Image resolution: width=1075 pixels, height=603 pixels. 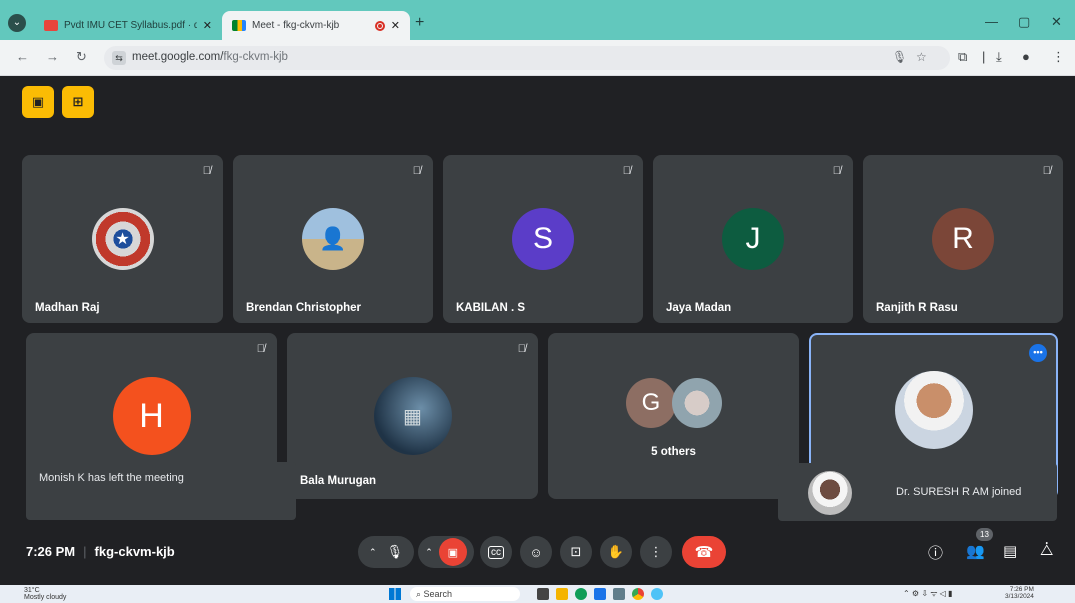 I want to click on people-icon: 👥, so click(x=975, y=551).